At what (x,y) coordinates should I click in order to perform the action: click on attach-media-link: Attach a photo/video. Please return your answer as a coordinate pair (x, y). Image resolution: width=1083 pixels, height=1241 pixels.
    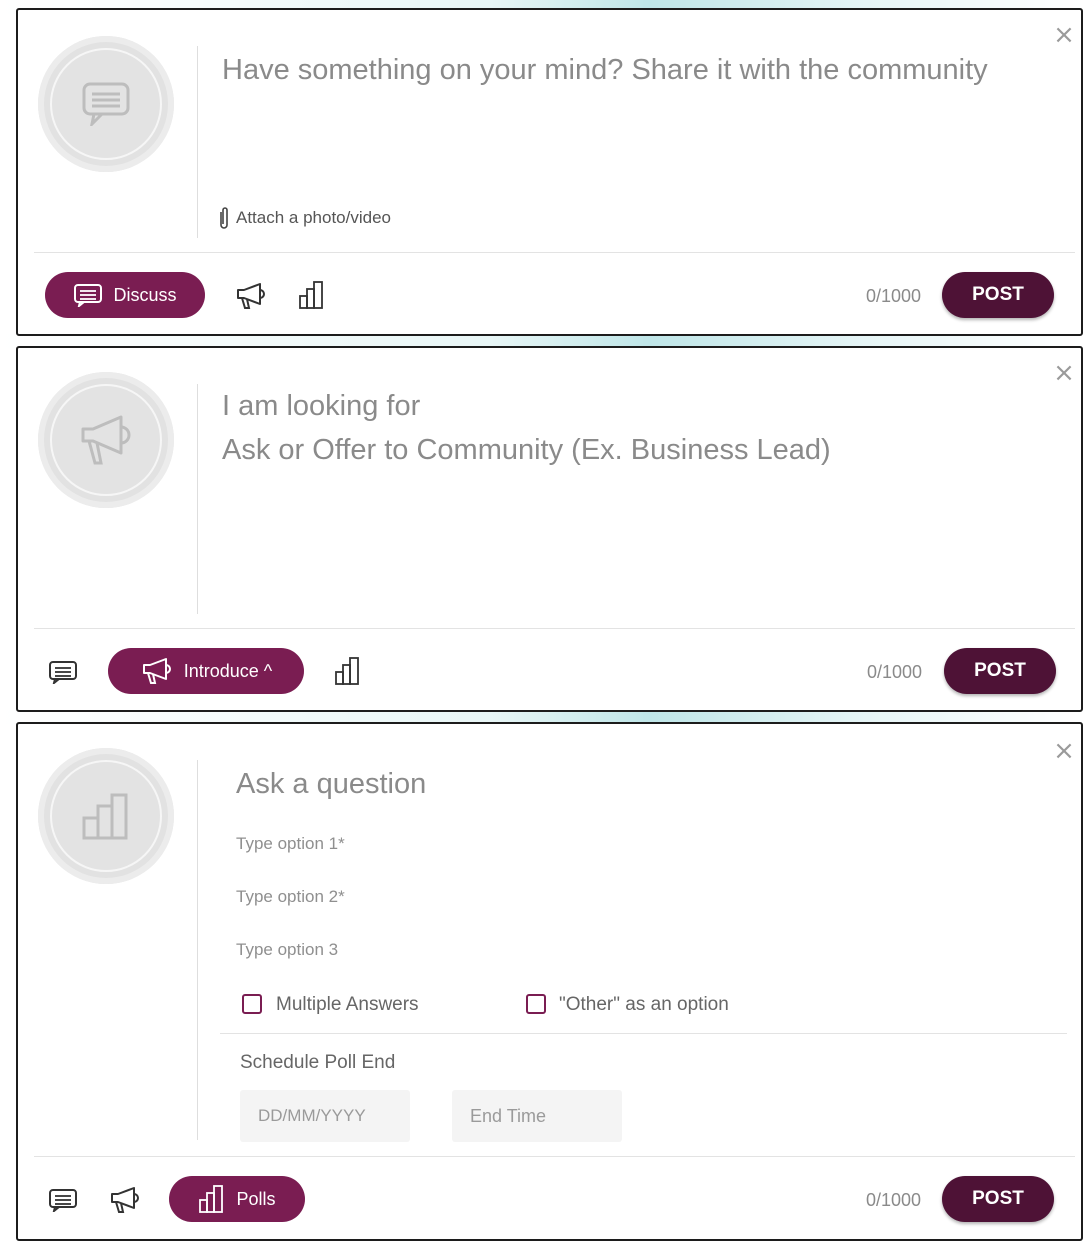
    Looking at the image, I should click on (304, 218).